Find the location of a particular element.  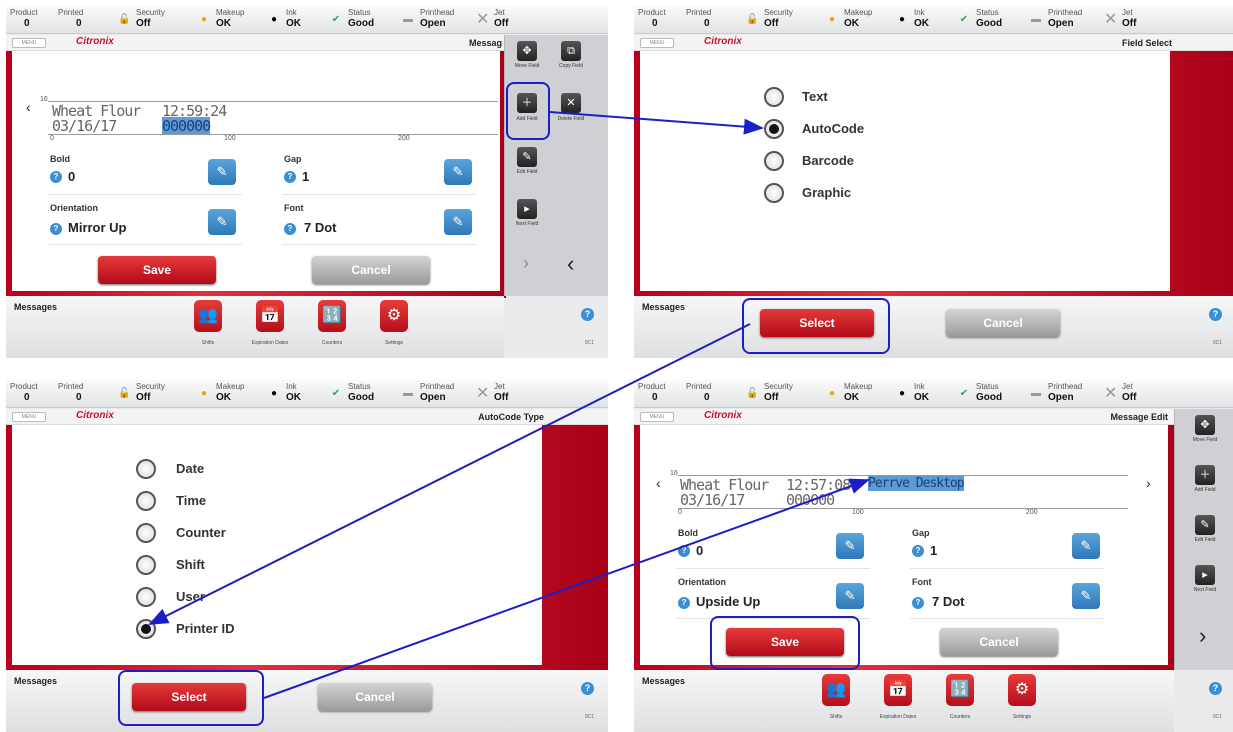

printed-value: 0 is located at coordinates (707, 397).